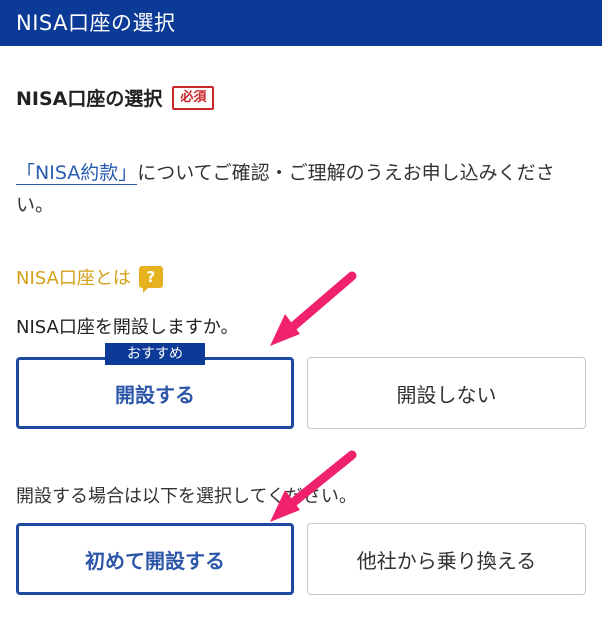  I want to click on arrow-top, so click(313, 308).